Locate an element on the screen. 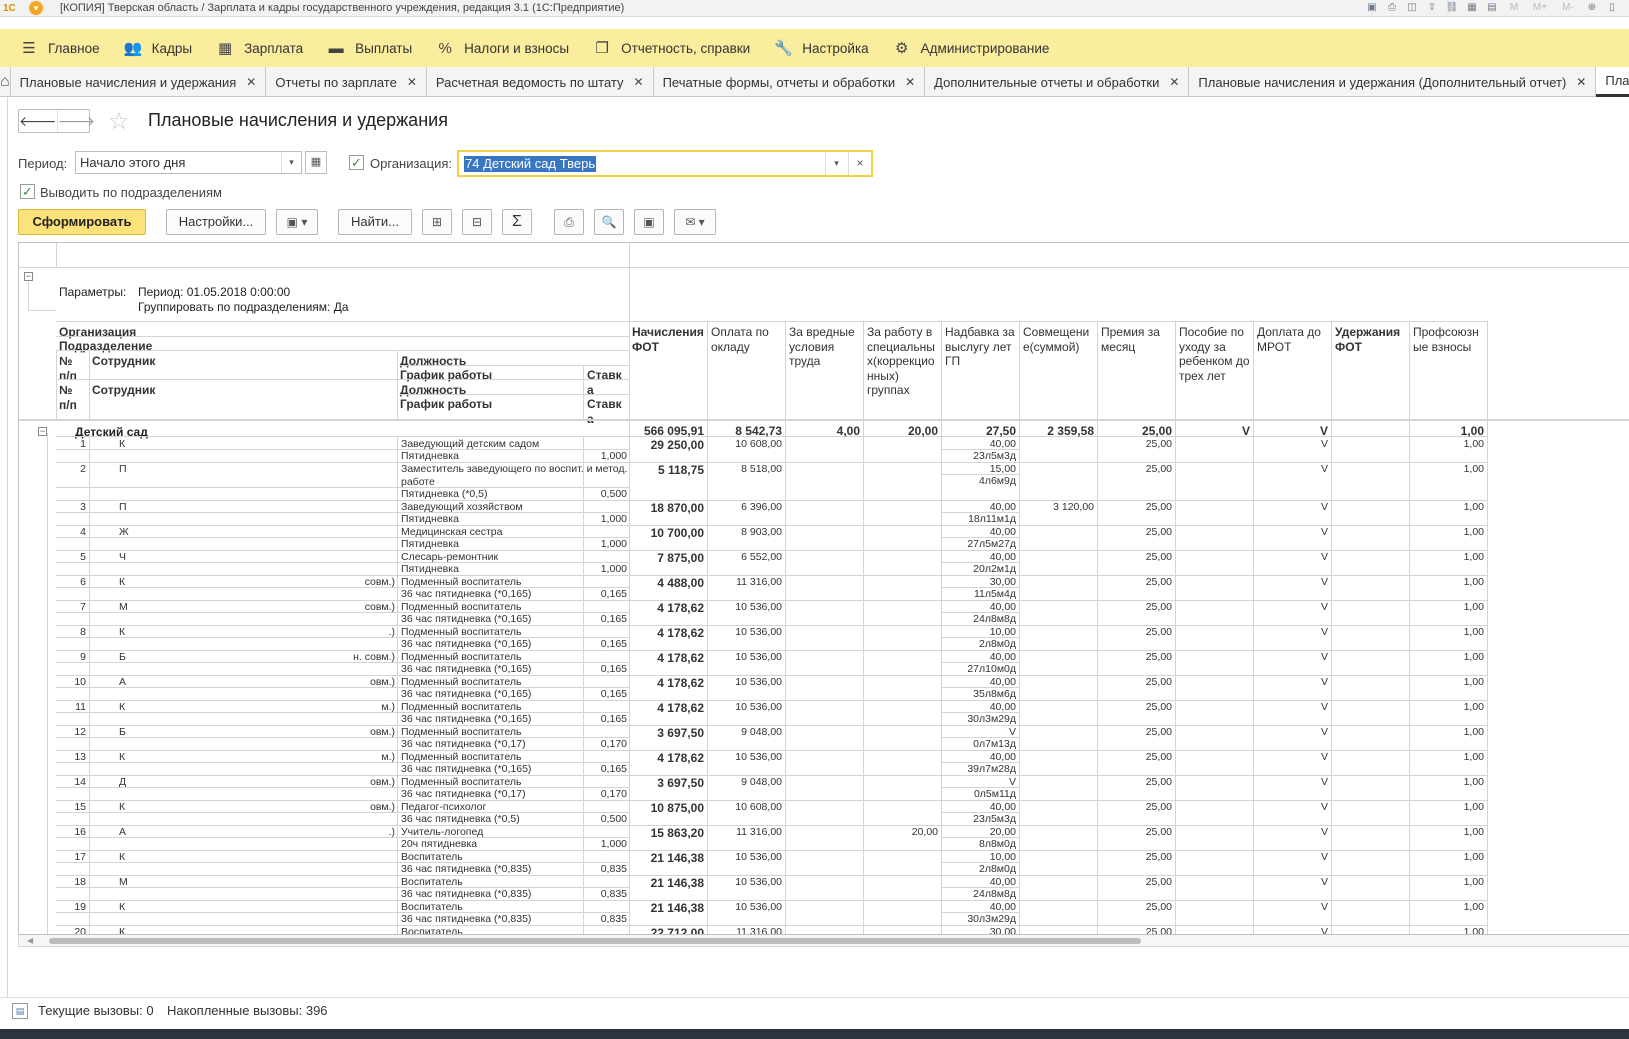 The width and height of the screenshot is (1629, 1039). organization-field: 74 Детский сад Тверь ▾ × is located at coordinates (665, 163).